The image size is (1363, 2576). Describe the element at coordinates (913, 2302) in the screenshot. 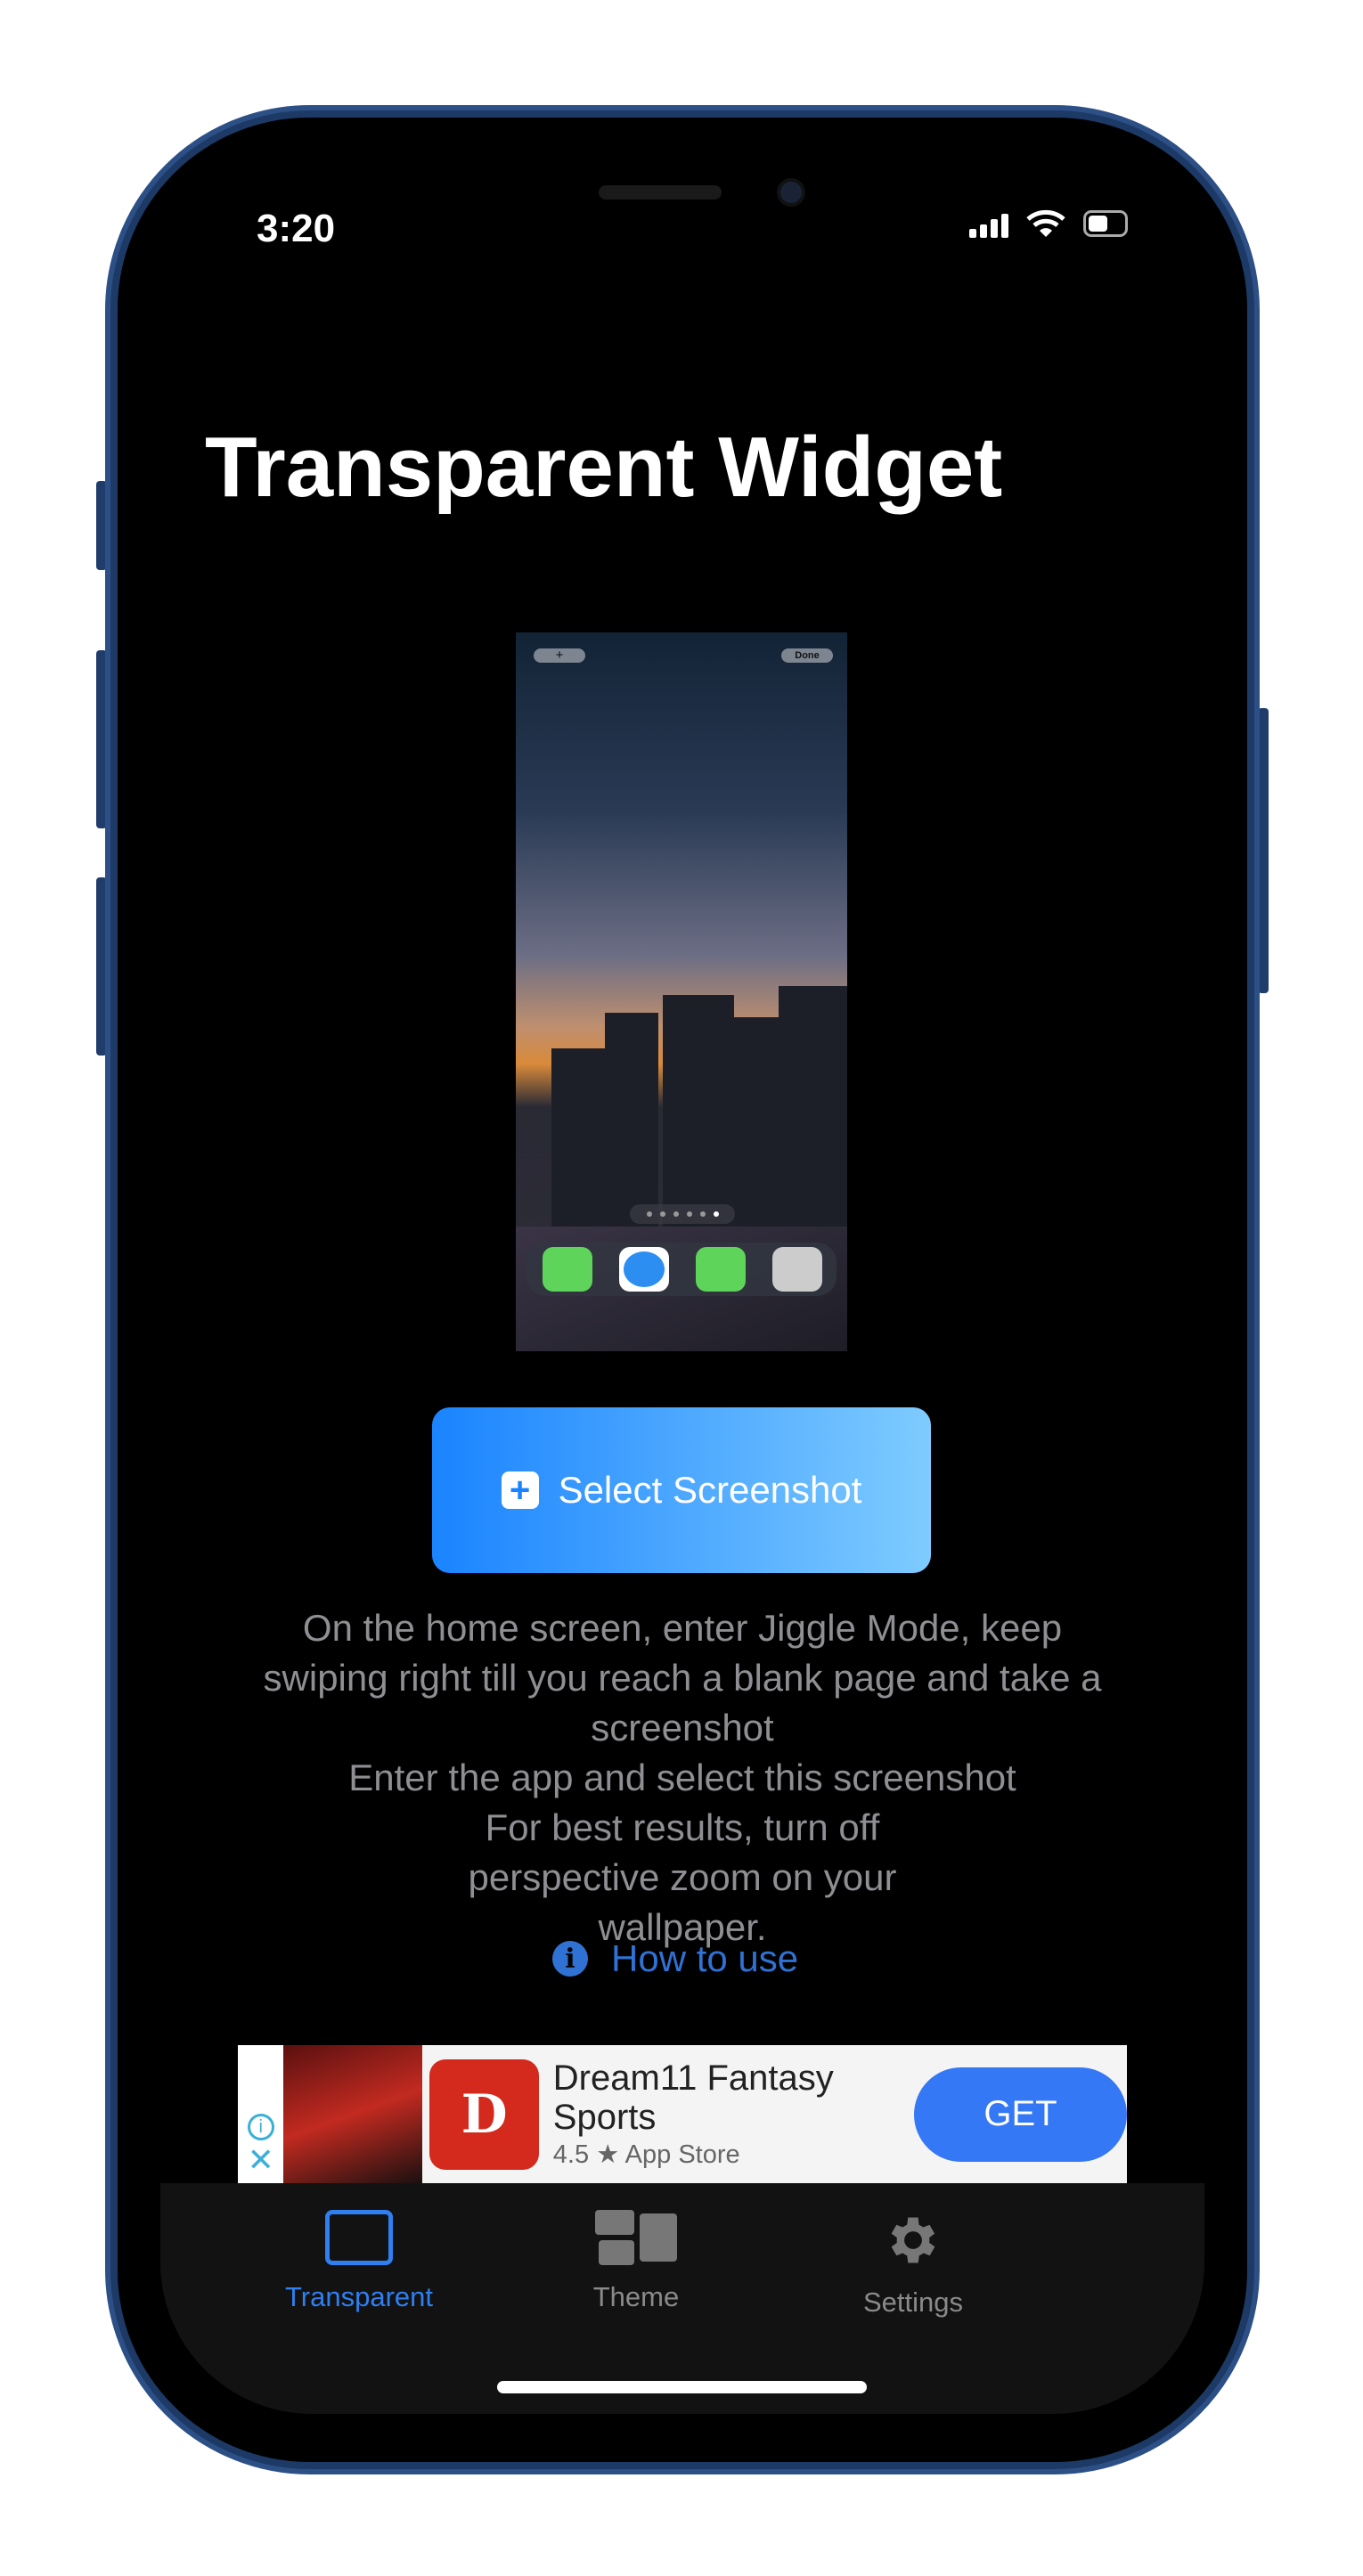

I see `tab-label: Settings` at that location.